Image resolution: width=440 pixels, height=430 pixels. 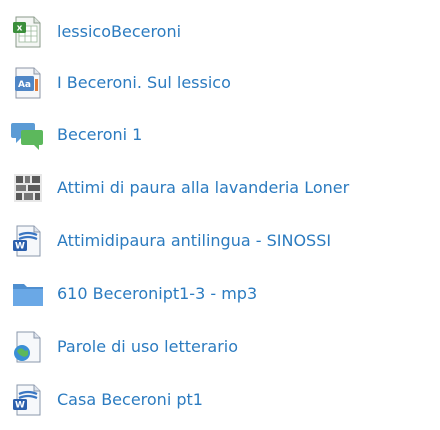 I want to click on file-item-parole-di-uso-letterario: Parole di uso letterario, so click(x=220, y=347).